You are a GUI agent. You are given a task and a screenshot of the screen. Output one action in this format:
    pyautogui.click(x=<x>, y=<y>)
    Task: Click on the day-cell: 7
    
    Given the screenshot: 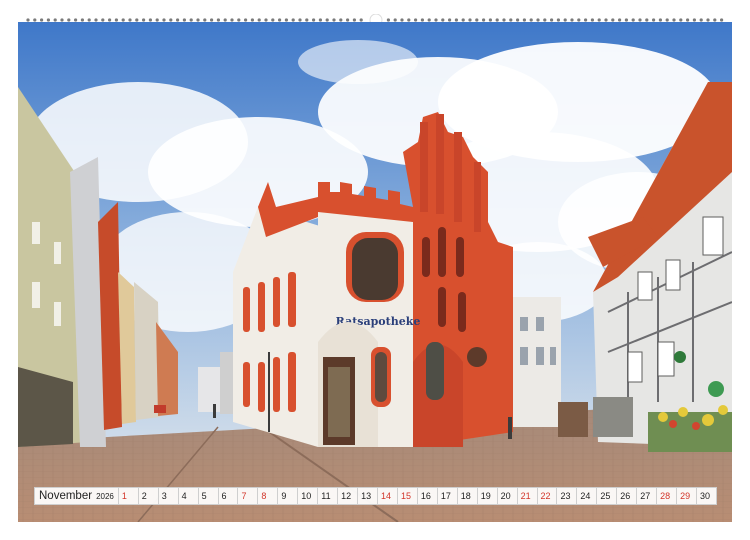 What is the action you would take?
    pyautogui.click(x=247, y=496)
    